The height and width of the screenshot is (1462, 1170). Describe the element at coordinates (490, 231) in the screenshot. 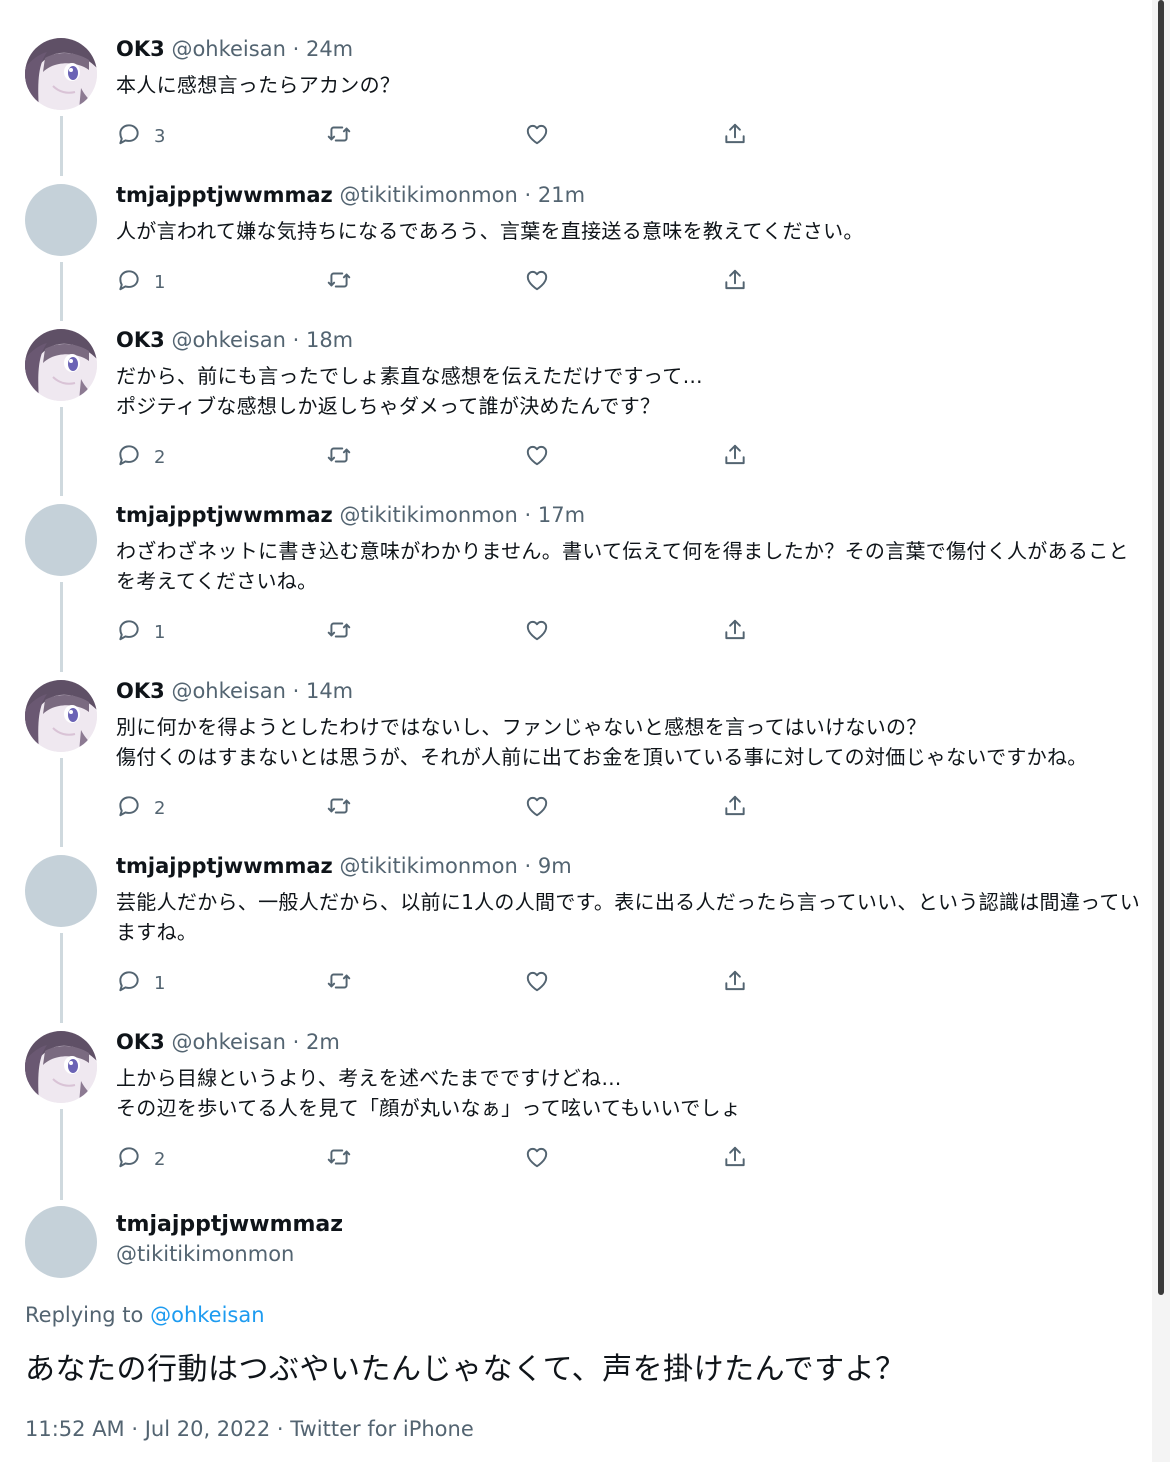

I see `tweet-text: 人が言われて嫌な気持ちになるであろう、言葉を直接送る意味を教えてください。` at that location.